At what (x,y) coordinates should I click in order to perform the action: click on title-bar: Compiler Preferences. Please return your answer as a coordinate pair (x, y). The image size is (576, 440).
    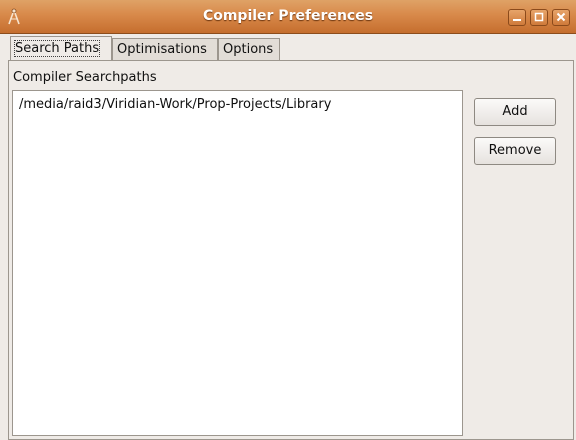
    Looking at the image, I should click on (288, 17).